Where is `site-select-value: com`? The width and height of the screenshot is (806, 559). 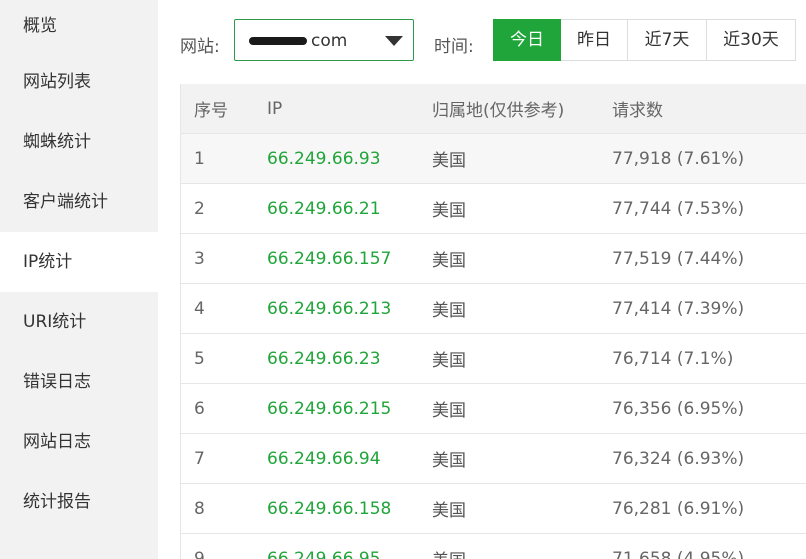 site-select-value: com is located at coordinates (329, 41).